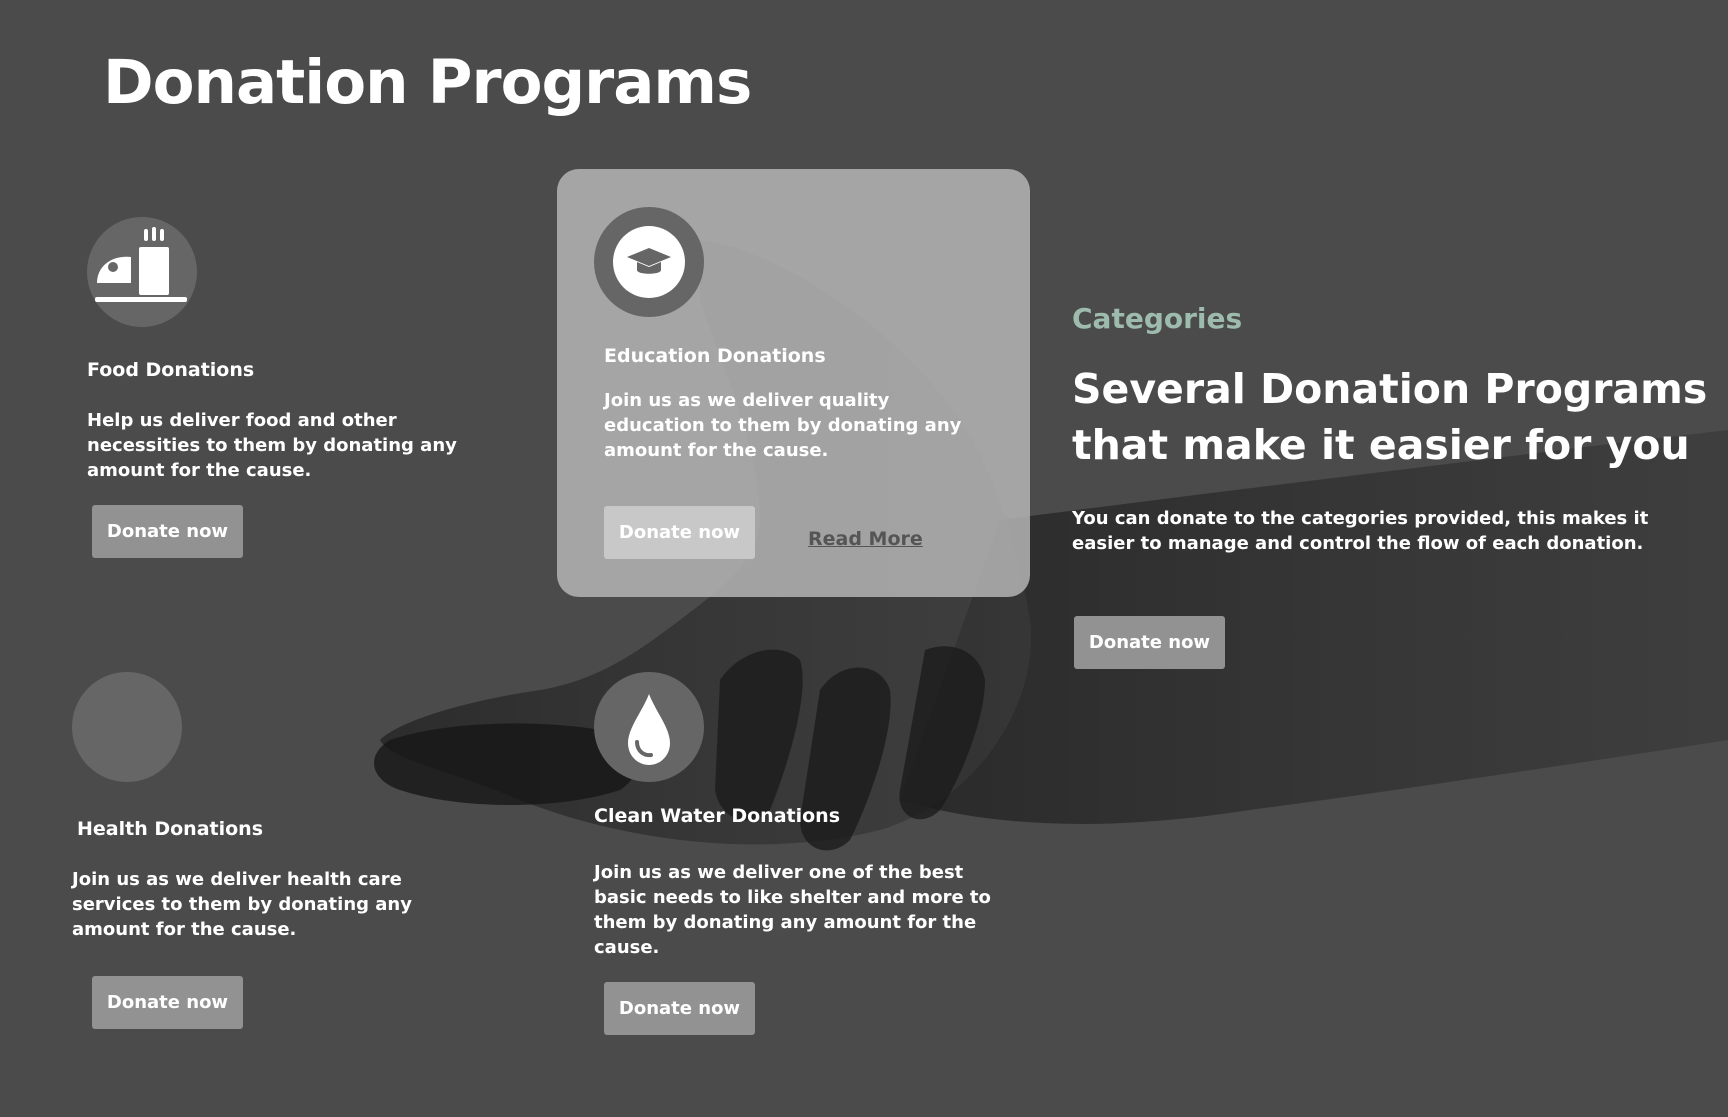 The width and height of the screenshot is (1728, 1117). Describe the element at coordinates (649, 729) in the screenshot. I see `water-drop-icon` at that location.